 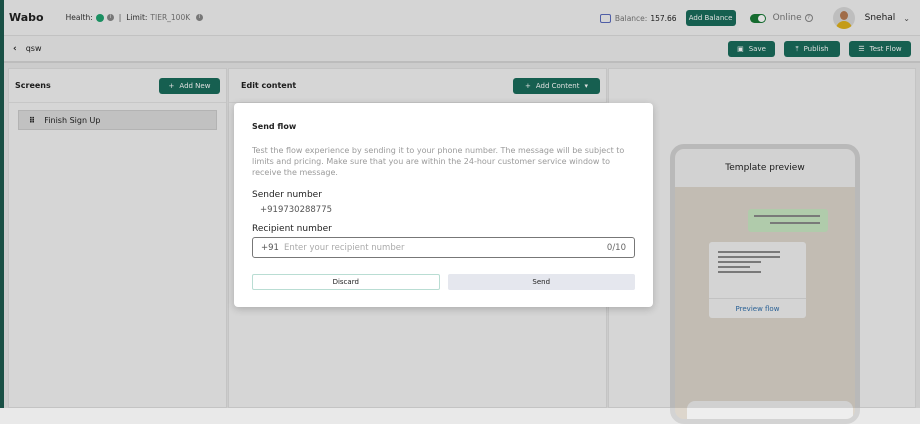 I want to click on sender-number-value: +919730288775, so click(x=296, y=210).